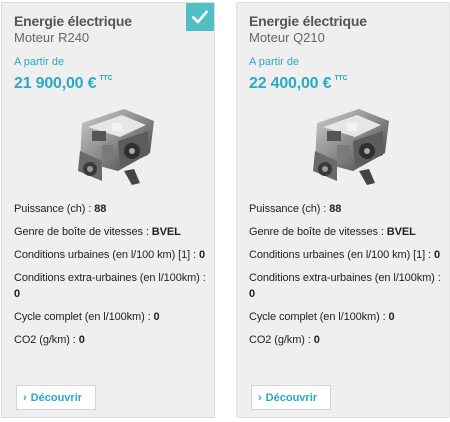 The width and height of the screenshot is (450, 422). I want to click on price: 21 900,00 € TTC, so click(114, 81).